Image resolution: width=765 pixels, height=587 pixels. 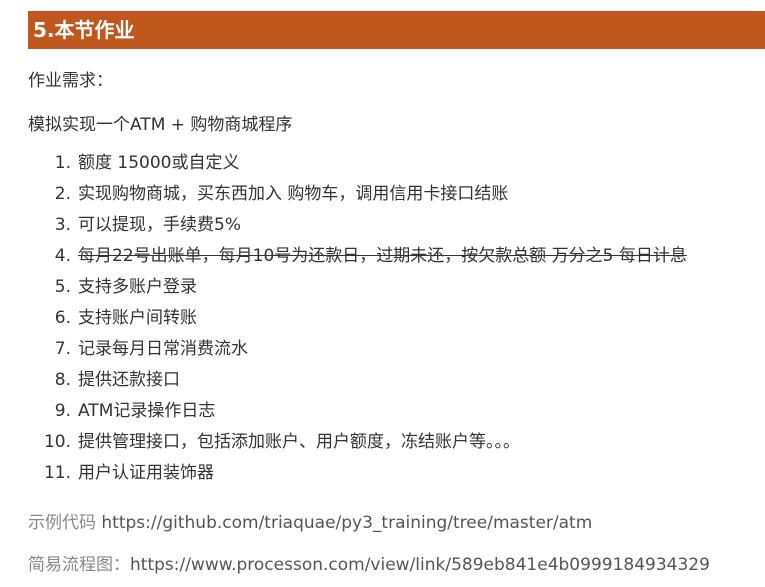 What do you see at coordinates (65, 523) in the screenshot?
I see `code-link-label: 示例代码` at bounding box center [65, 523].